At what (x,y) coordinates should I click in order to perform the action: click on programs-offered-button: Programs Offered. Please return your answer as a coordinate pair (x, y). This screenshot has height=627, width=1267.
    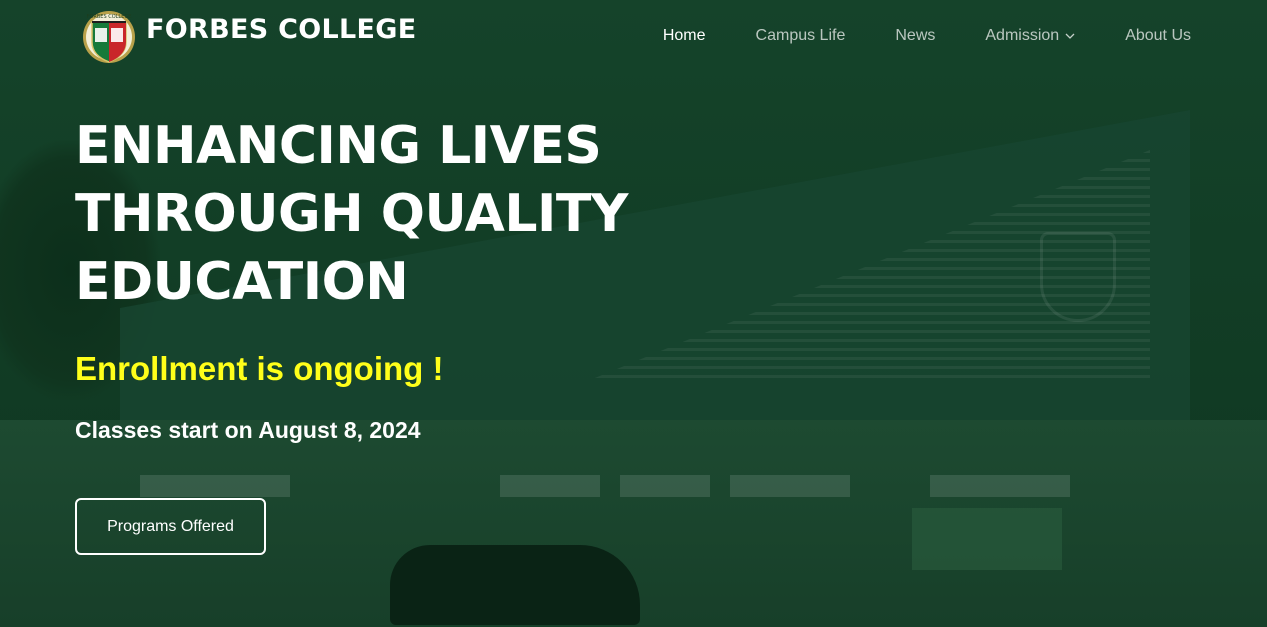
    Looking at the image, I should click on (170, 526).